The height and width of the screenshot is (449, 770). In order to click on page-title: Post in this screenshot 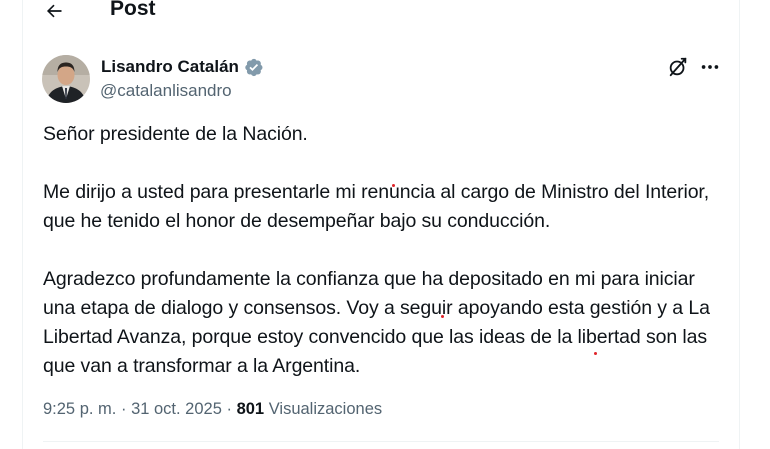, I will do `click(133, 10)`.